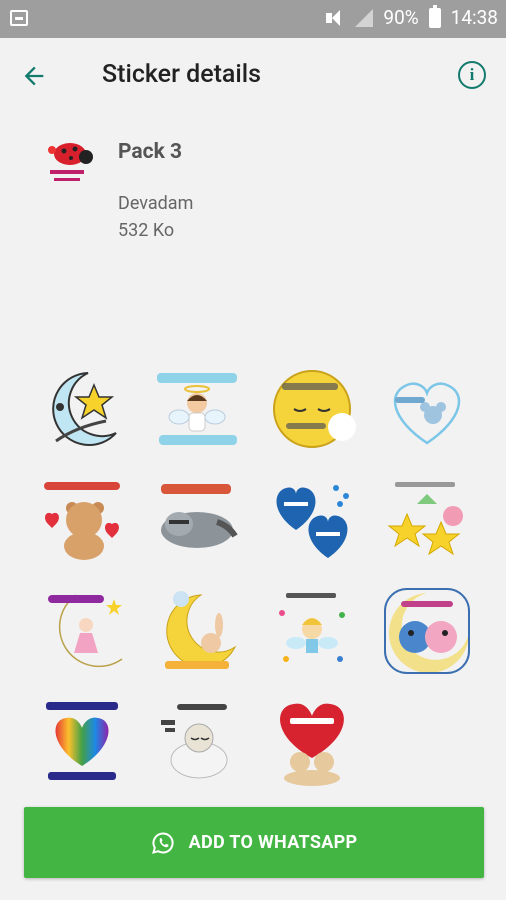  I want to click on back-arrow-icon, so click(34, 76).